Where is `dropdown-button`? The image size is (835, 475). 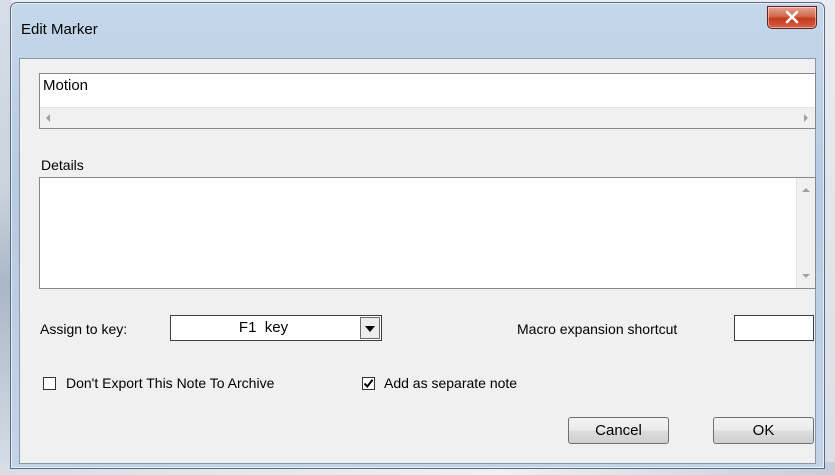
dropdown-button is located at coordinates (370, 328).